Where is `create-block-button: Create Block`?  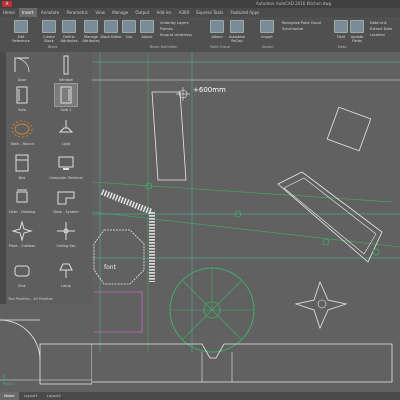
create-block-button: Create Block is located at coordinates (49, 31).